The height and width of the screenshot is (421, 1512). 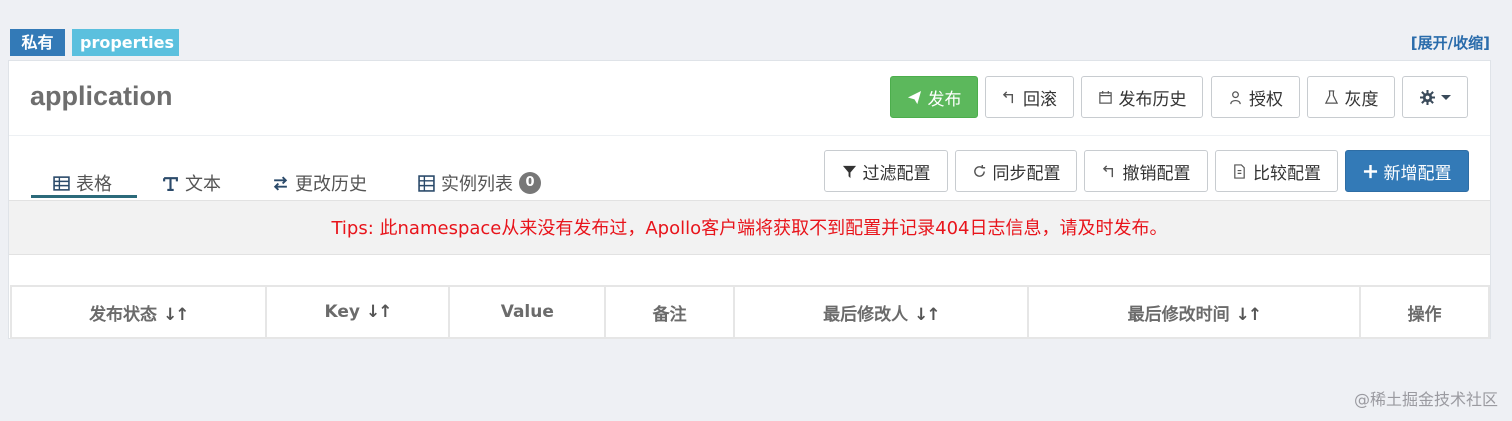 I want to click on tab-change-history: 更改历史, so click(x=319, y=183).